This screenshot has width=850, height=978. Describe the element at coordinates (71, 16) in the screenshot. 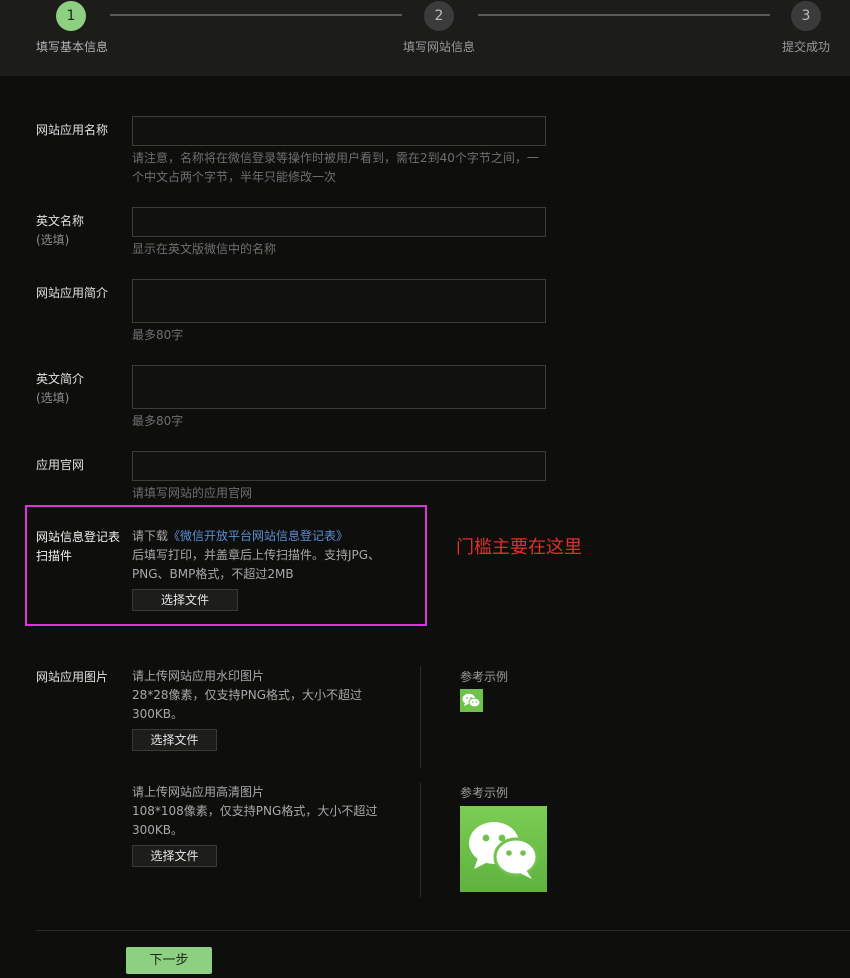

I see `step-1-circle: 1` at that location.